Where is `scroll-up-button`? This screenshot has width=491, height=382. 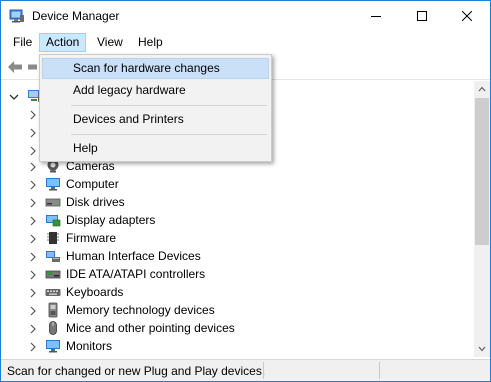
scroll-up-button is located at coordinates (482, 89).